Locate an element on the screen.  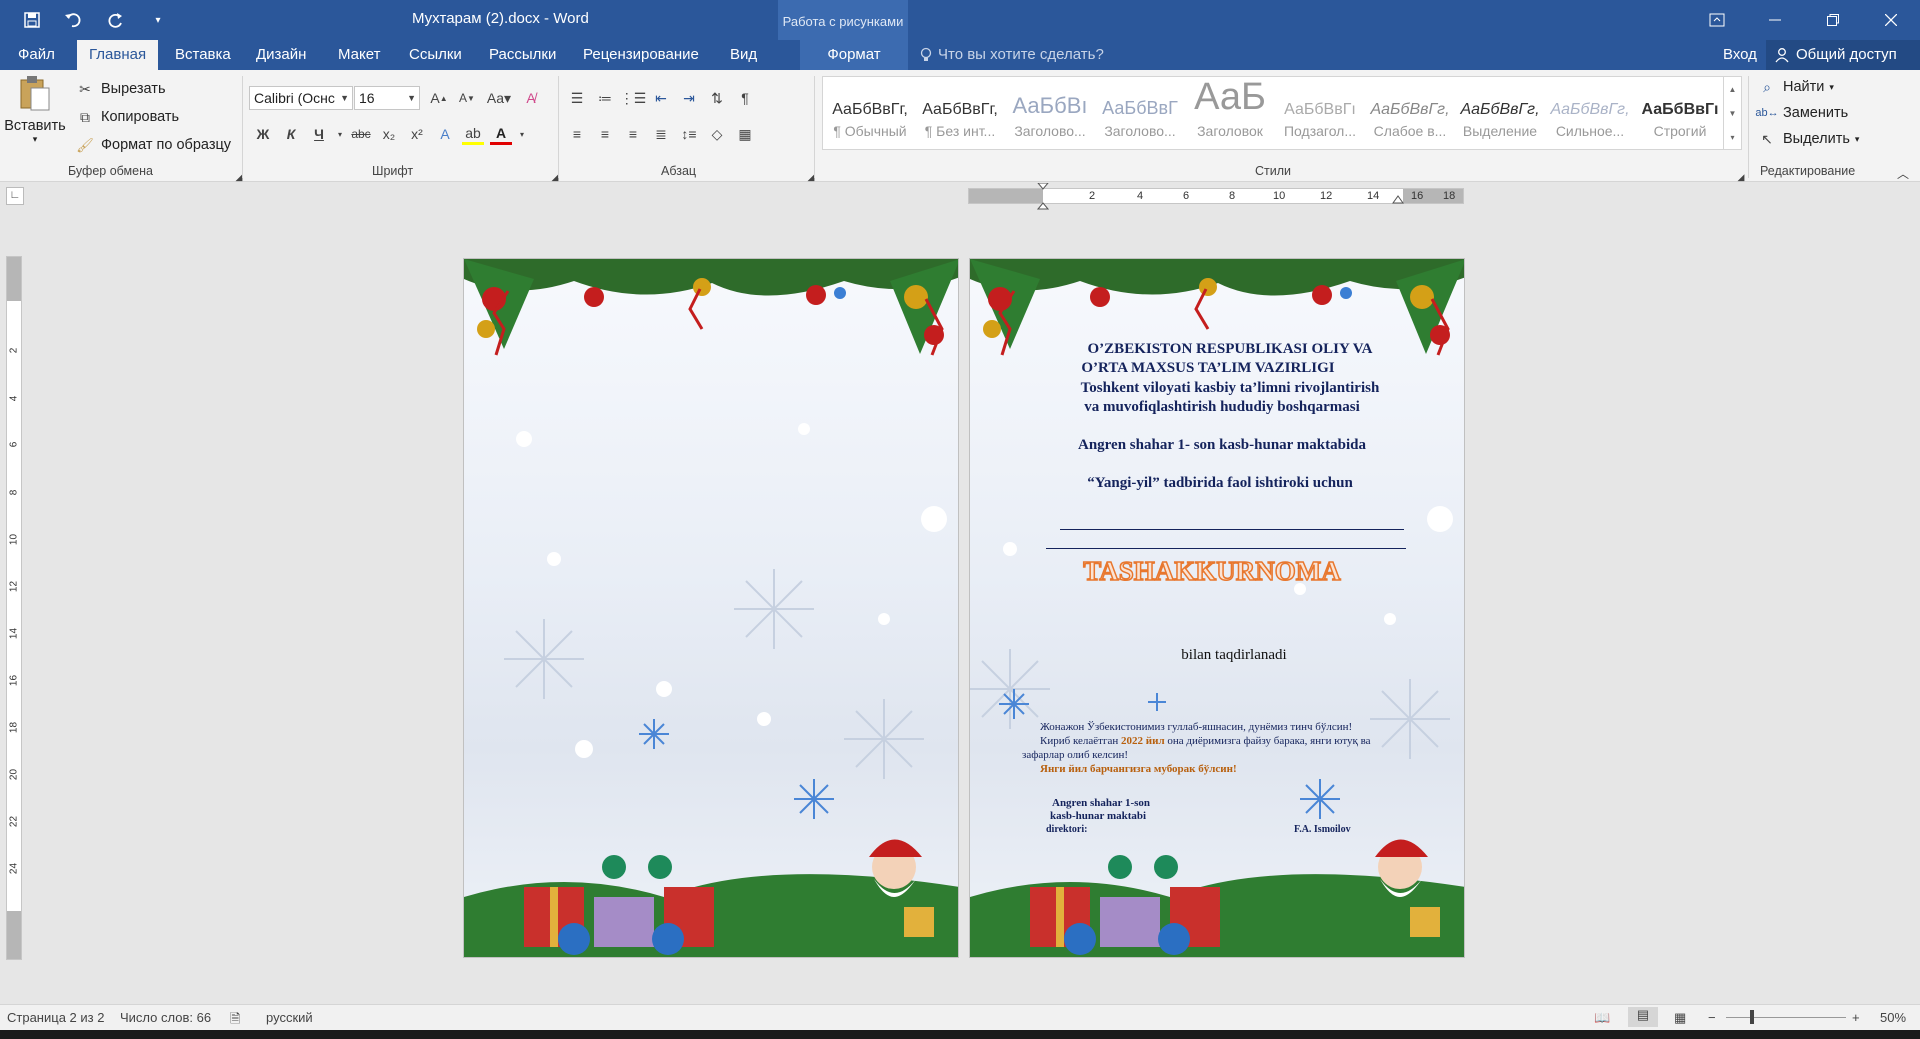
paragraph-list-buttons: ☰ ≔ ⋮☰ ⇤ ⇥ ⇅ ¶ is located at coordinates (661, 98).